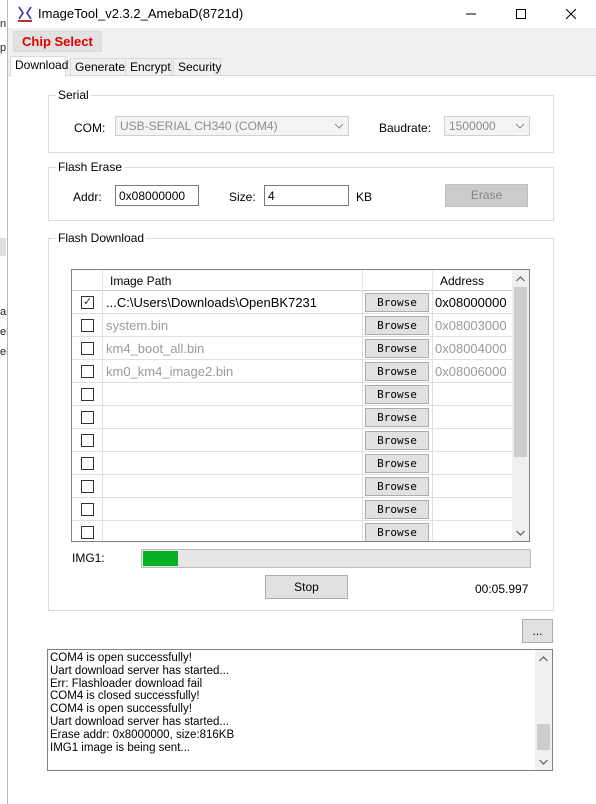  What do you see at coordinates (306, 587) in the screenshot?
I see `stop-button: Stop` at bounding box center [306, 587].